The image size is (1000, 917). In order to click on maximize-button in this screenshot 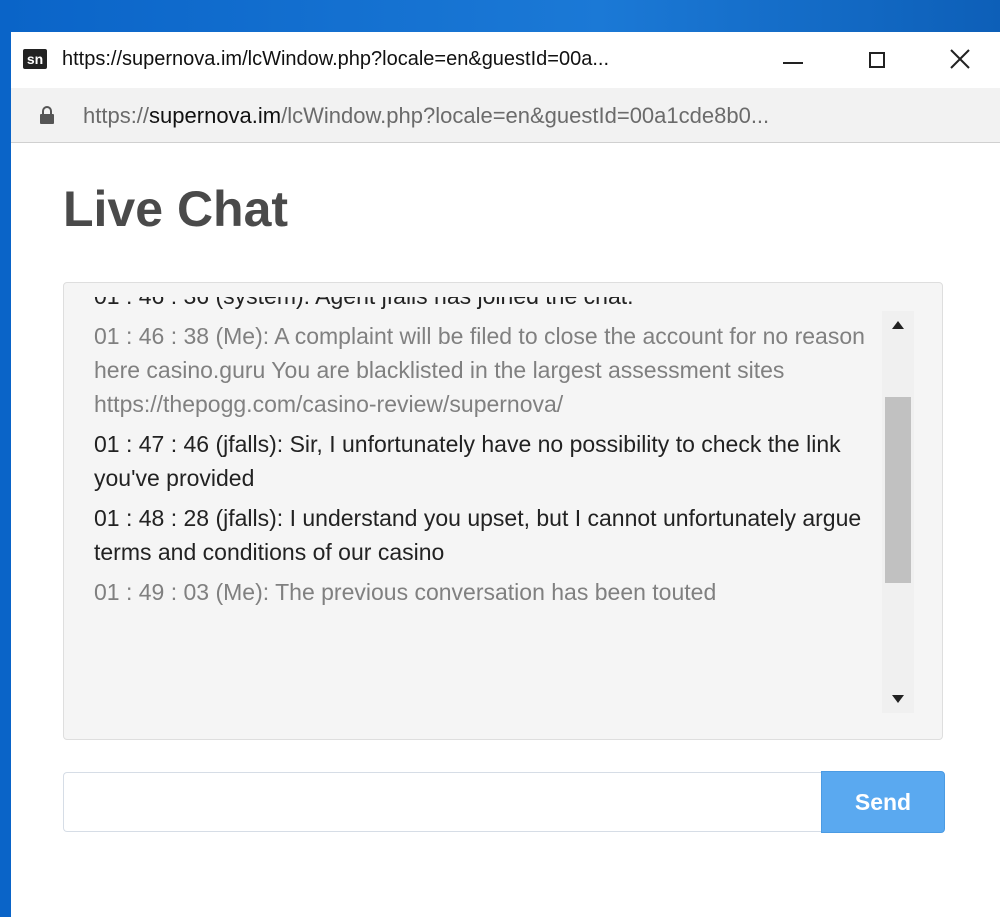, I will do `click(877, 60)`.